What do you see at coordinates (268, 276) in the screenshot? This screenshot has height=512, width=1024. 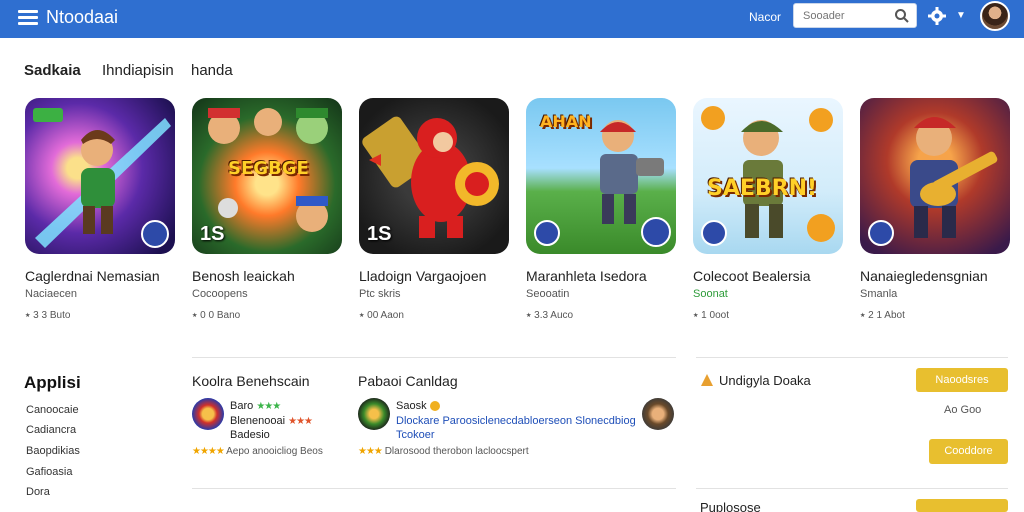 I see `game-title: Benosh leaickah` at bounding box center [268, 276].